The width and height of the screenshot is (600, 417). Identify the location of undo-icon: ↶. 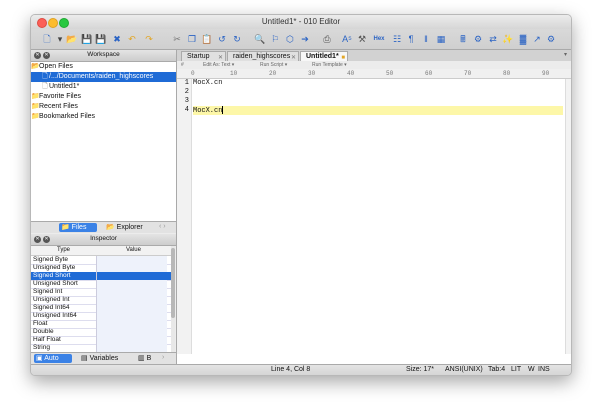
(132, 39).